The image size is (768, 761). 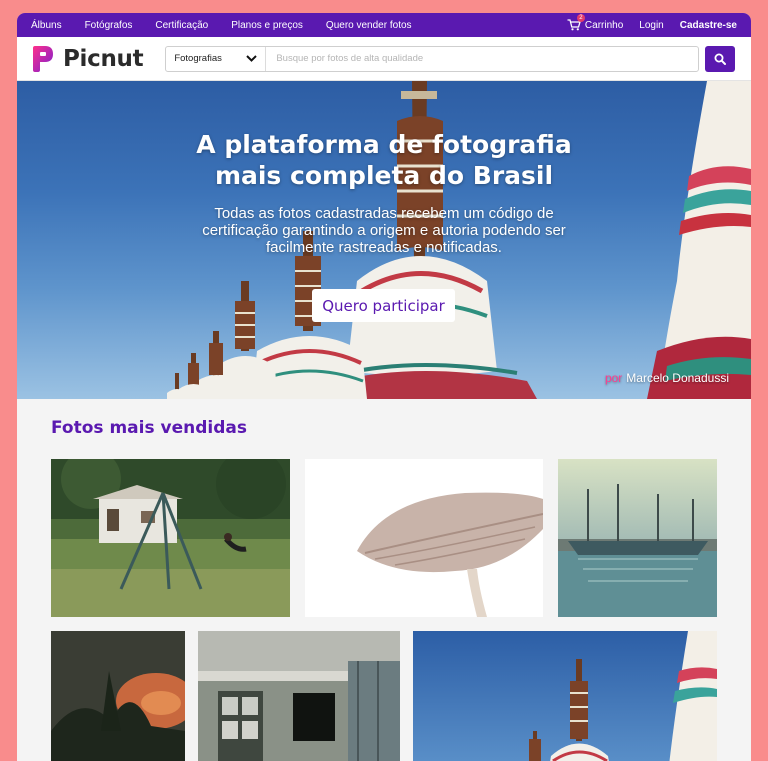 What do you see at coordinates (651, 25) in the screenshot?
I see `login-link: Login` at bounding box center [651, 25].